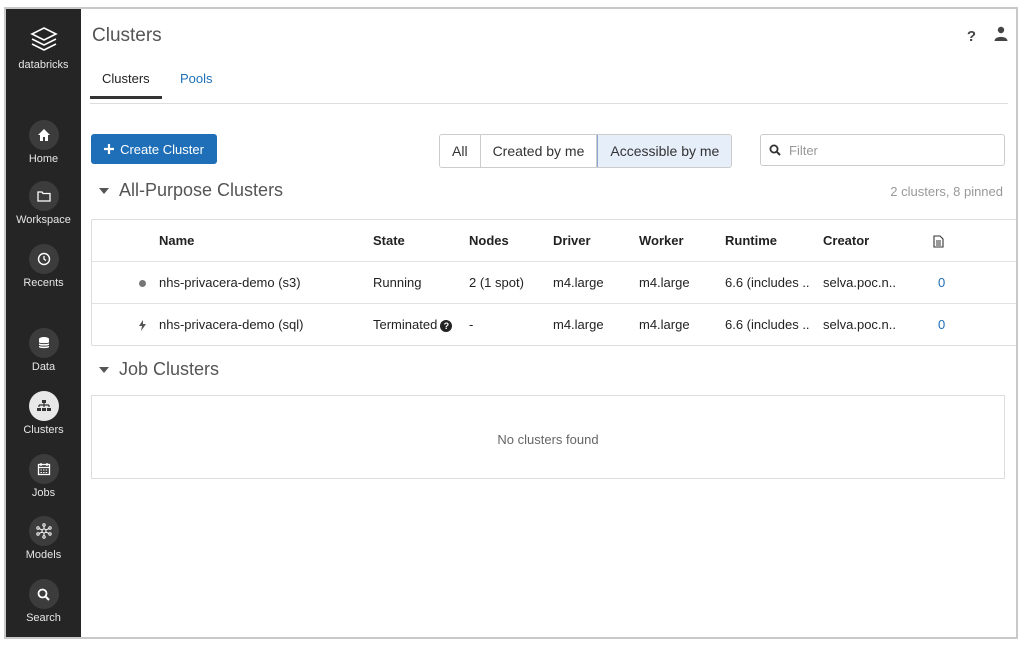  Describe the element at coordinates (169, 369) in the screenshot. I see `job-clusters-title: Job Clusters` at that location.